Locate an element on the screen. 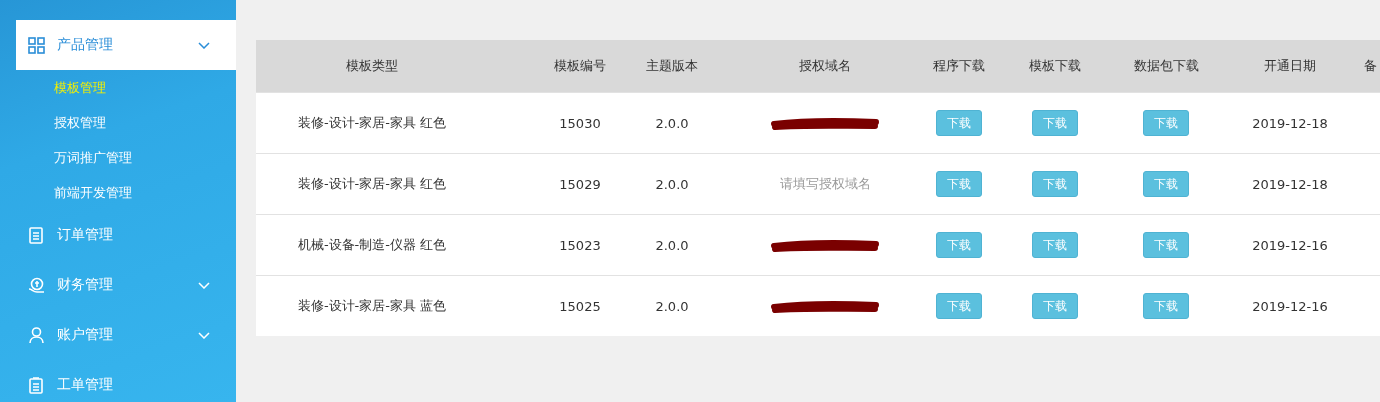 Image resolution: width=1380 pixels, height=402 pixels. submenu-item: 万词推广管理 is located at coordinates (118, 157).